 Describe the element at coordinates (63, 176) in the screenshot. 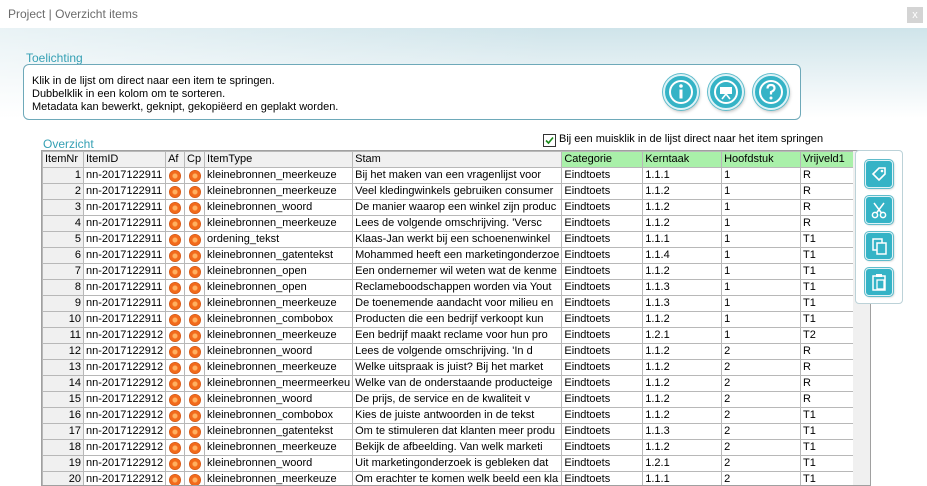

I see `cell-itemnr: 1` at that location.